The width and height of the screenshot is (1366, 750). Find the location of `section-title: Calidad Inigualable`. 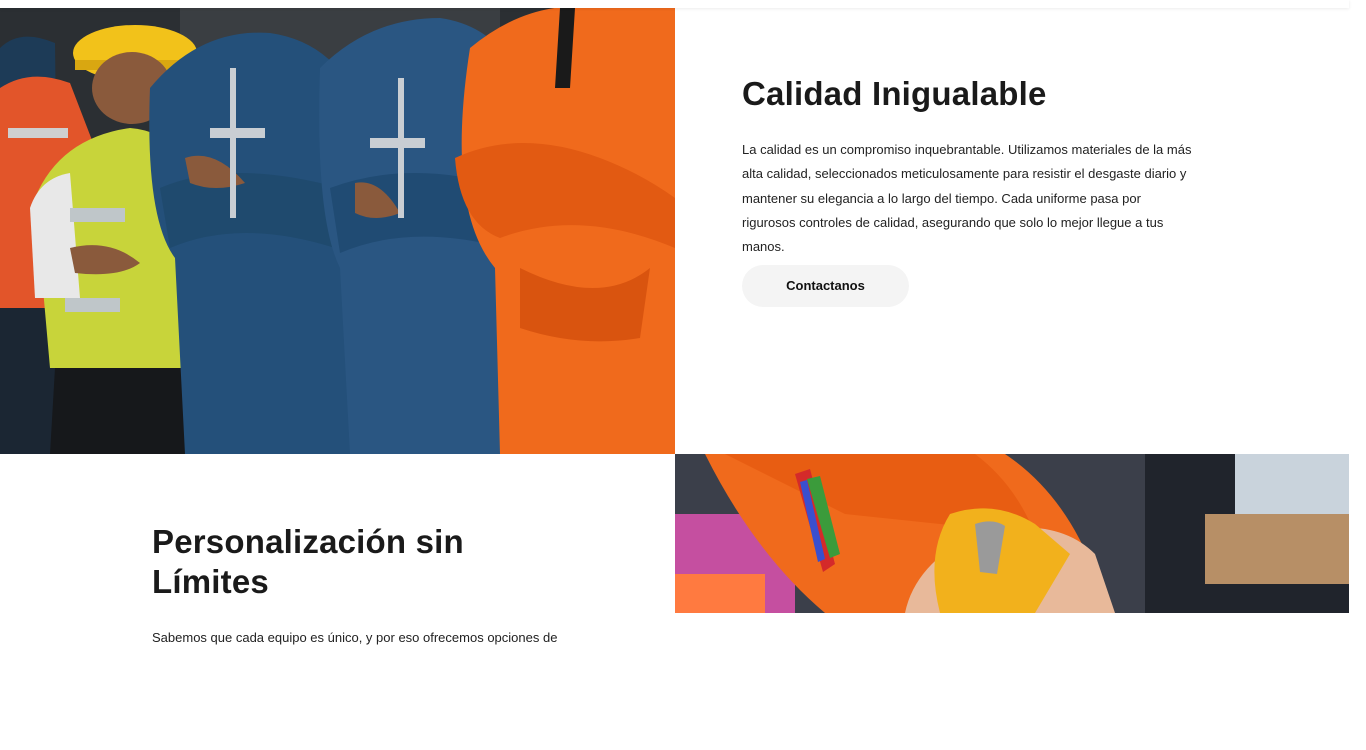

section-title: Calidad Inigualable is located at coordinates (894, 93).